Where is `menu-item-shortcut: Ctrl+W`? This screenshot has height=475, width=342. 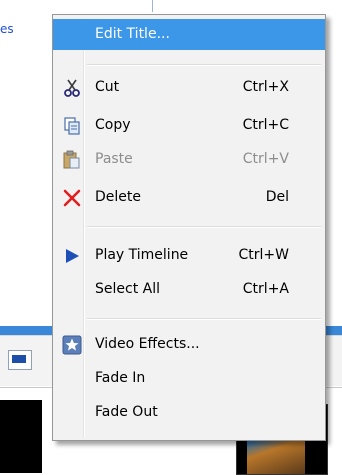
menu-item-shortcut: Ctrl+W is located at coordinates (263, 255).